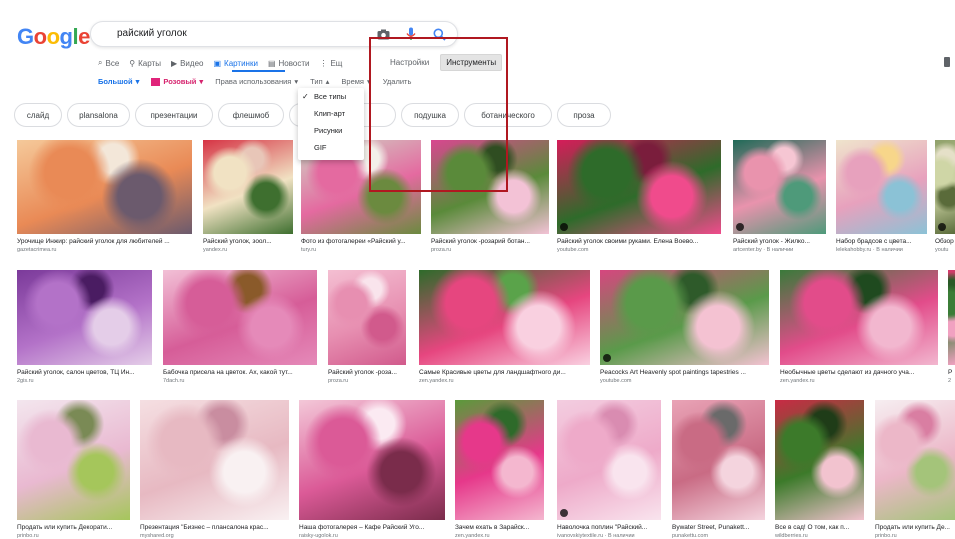  Describe the element at coordinates (274, 34) in the screenshot. I see `search-box: райский уголок` at that location.